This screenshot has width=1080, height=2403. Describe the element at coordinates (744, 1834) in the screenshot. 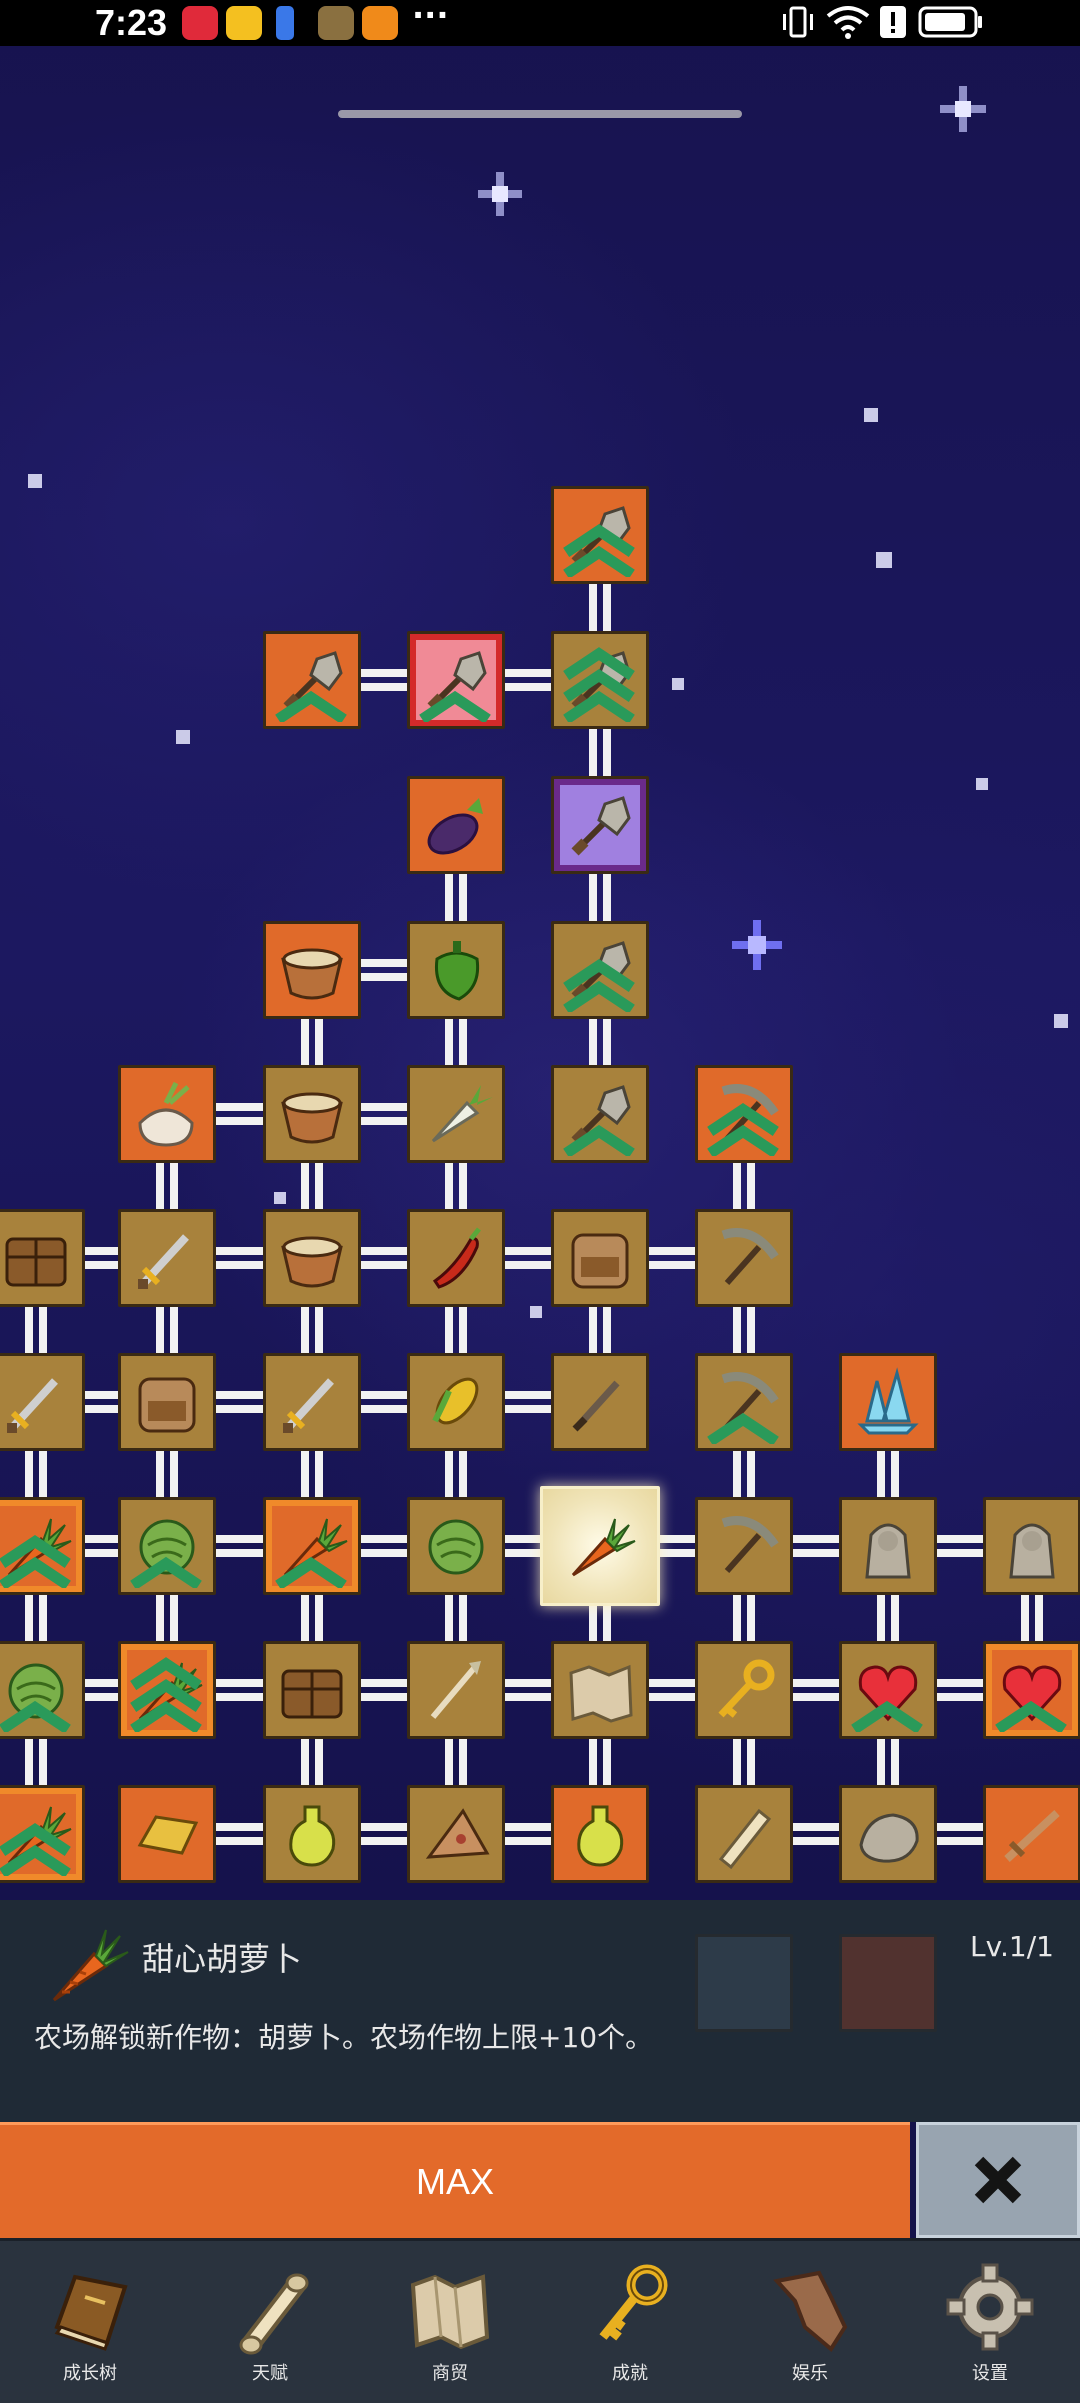

I see `skill-node-scroll` at that location.